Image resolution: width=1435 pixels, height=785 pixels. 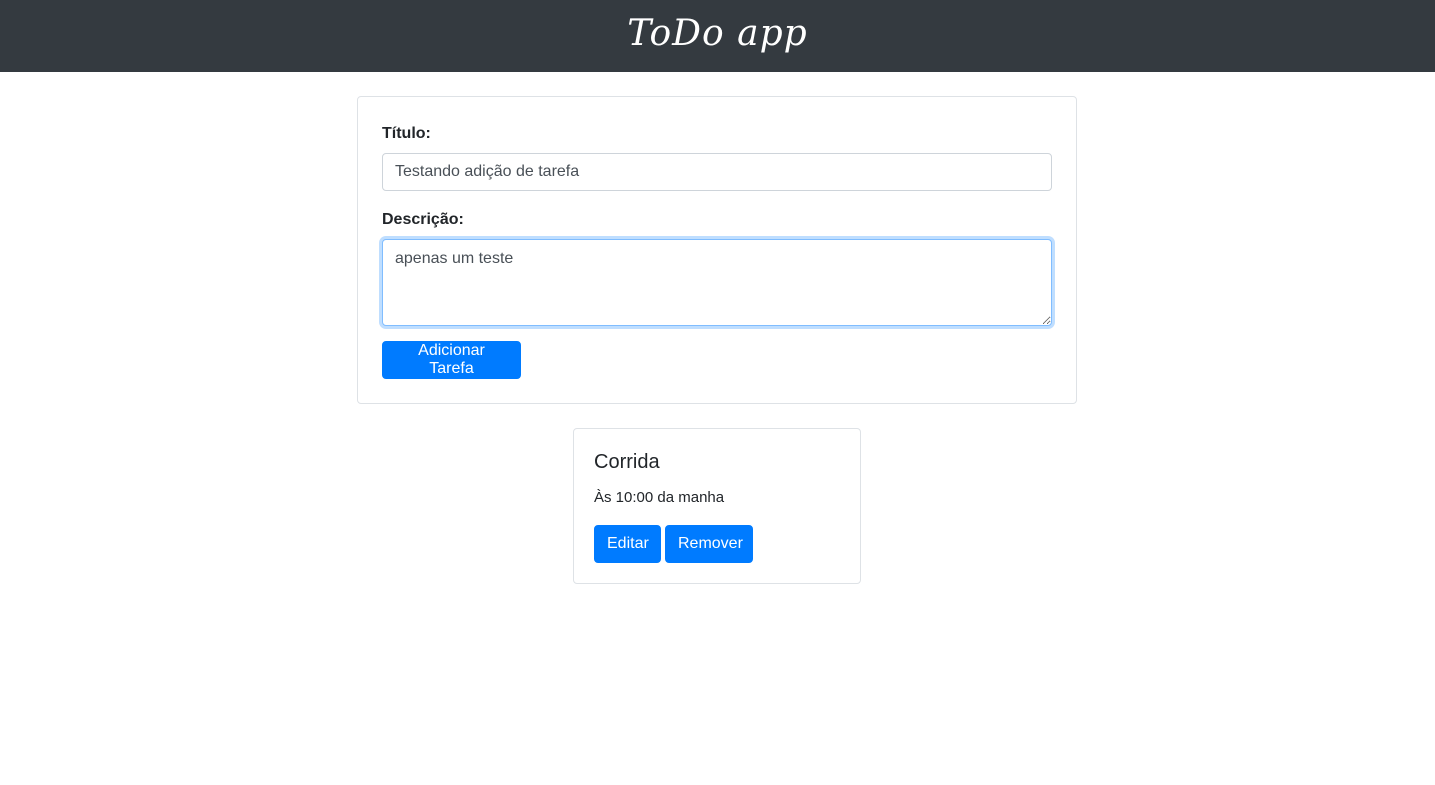 What do you see at coordinates (627, 544) in the screenshot?
I see `edit-task-button: Editar` at bounding box center [627, 544].